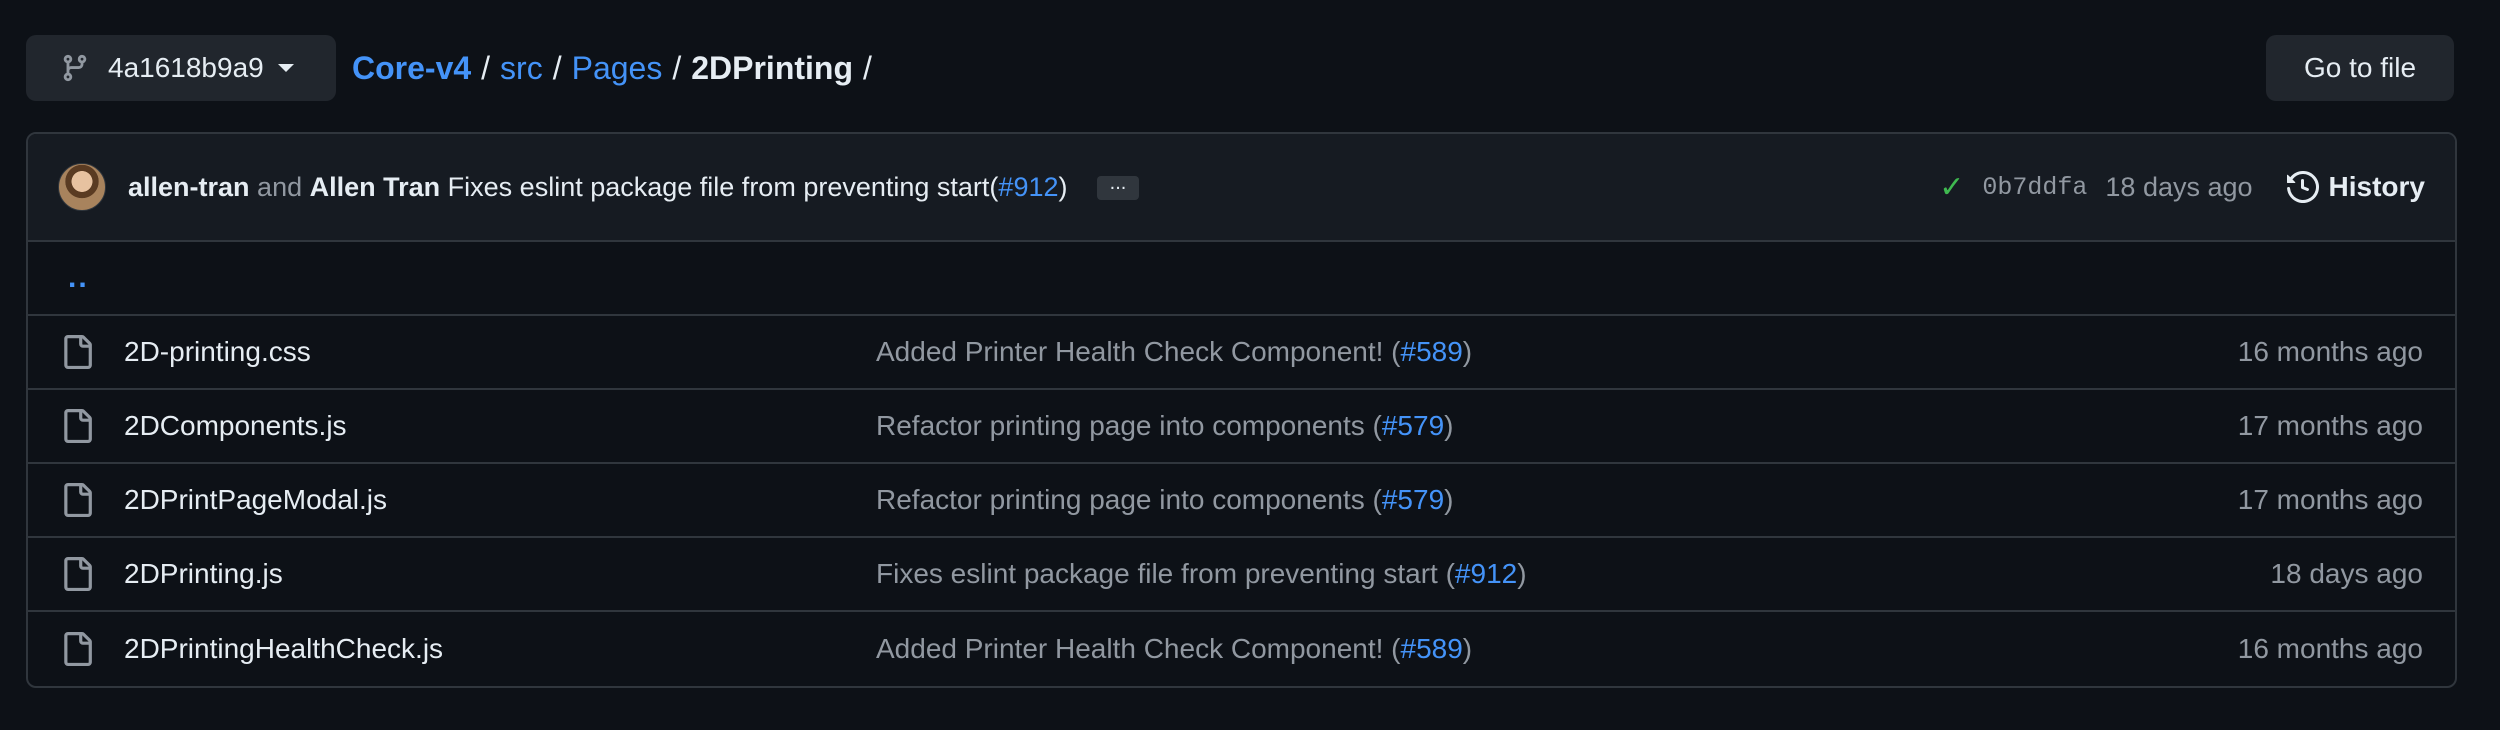 This screenshot has width=2500, height=730. I want to click on branch-select-button: 4a1618b9a9, so click(181, 68).